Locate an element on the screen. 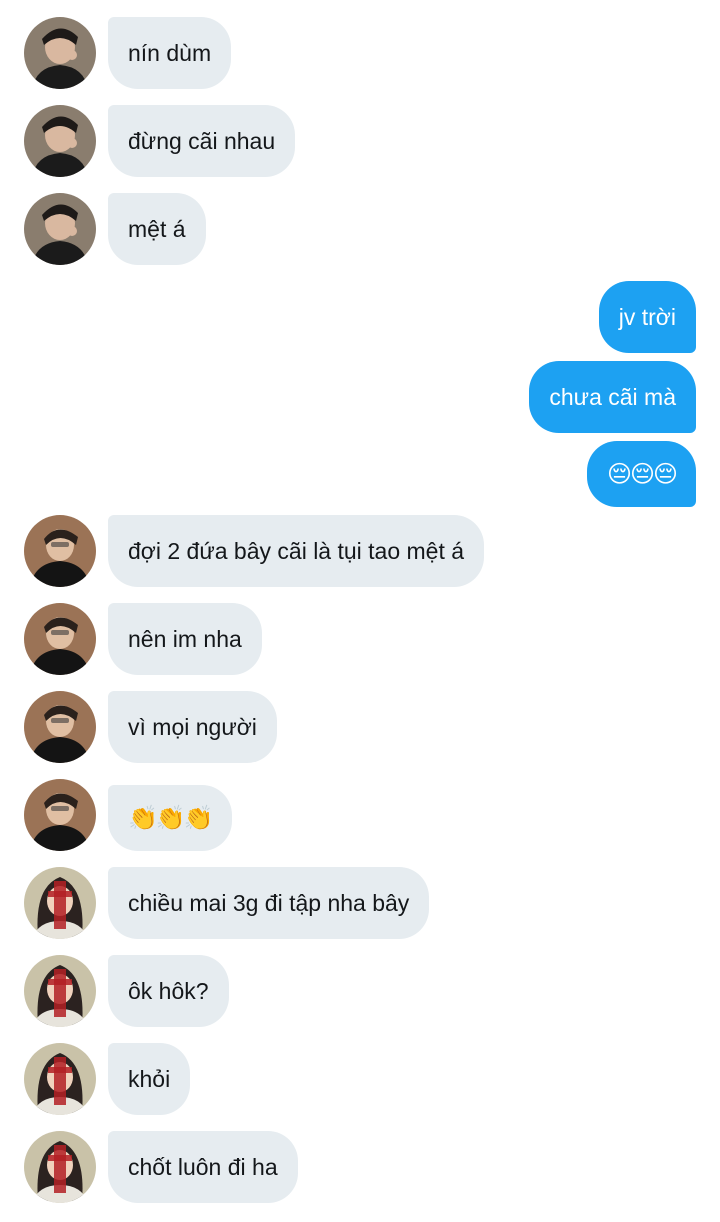 Image resolution: width=720 pixels, height=1222 pixels. message-bubble: mệt á is located at coordinates (157, 229).